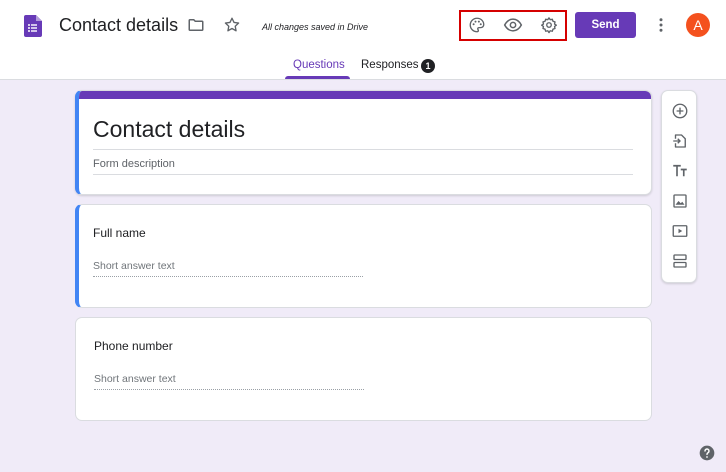 This screenshot has height=472, width=726. What do you see at coordinates (363, 174) in the screenshot?
I see `description-underline` at bounding box center [363, 174].